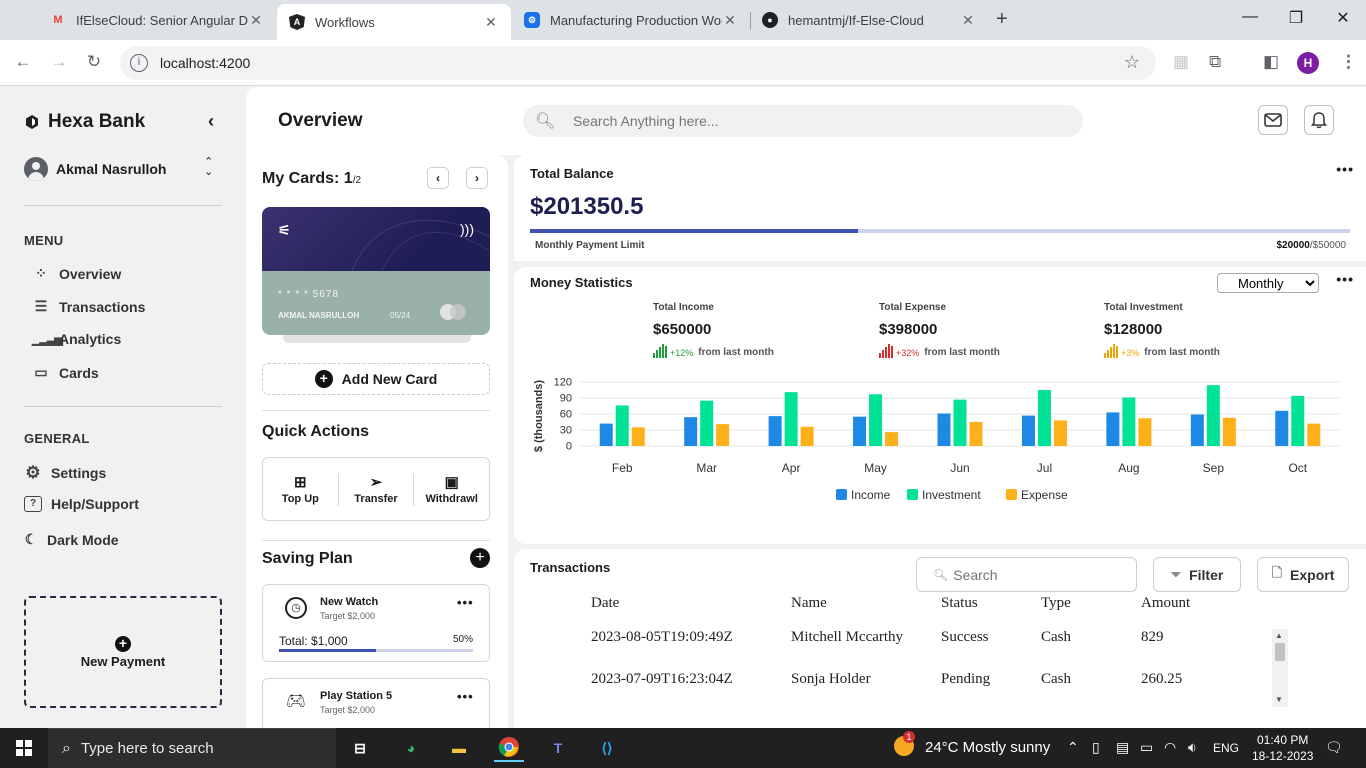 The height and width of the screenshot is (768, 1366). Describe the element at coordinates (300, 489) in the screenshot. I see `top-up-button: ⊞ Top Up` at that location.